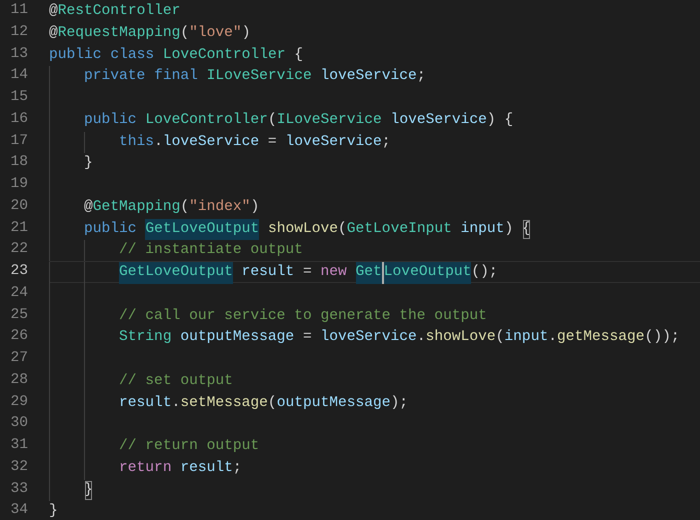 Image resolution: width=700 pixels, height=520 pixels. I want to click on line-number: 32, so click(18, 467).